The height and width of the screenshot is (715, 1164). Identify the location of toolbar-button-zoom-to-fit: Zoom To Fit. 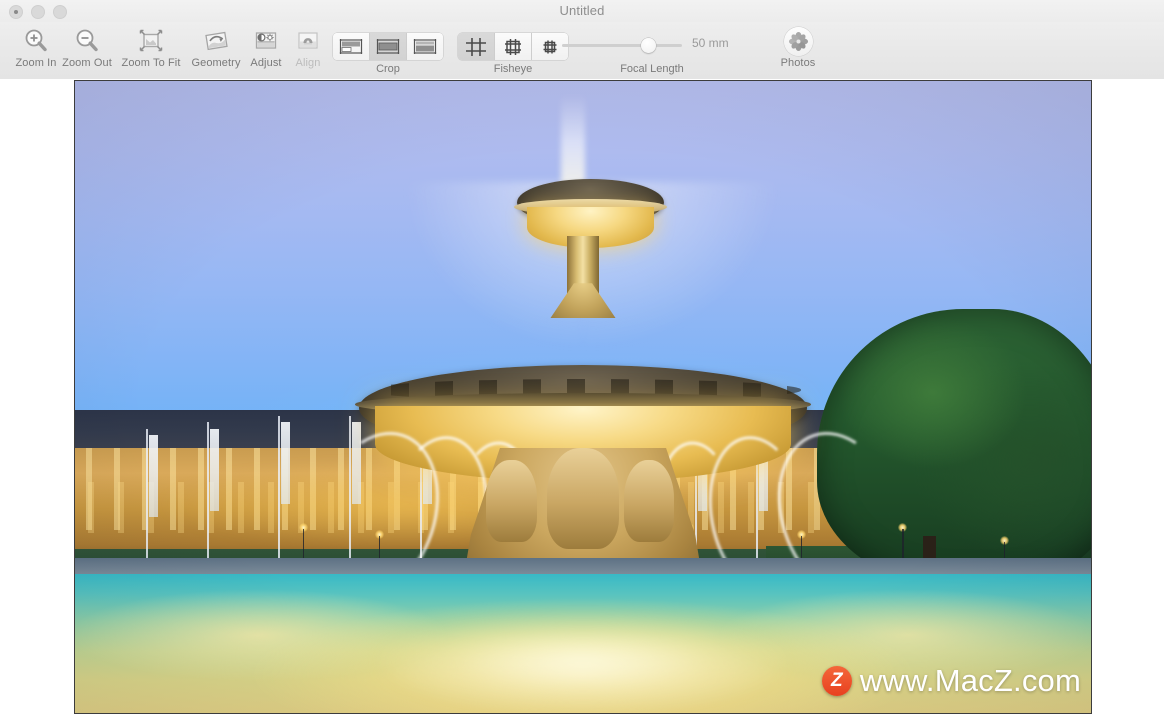
(151, 47).